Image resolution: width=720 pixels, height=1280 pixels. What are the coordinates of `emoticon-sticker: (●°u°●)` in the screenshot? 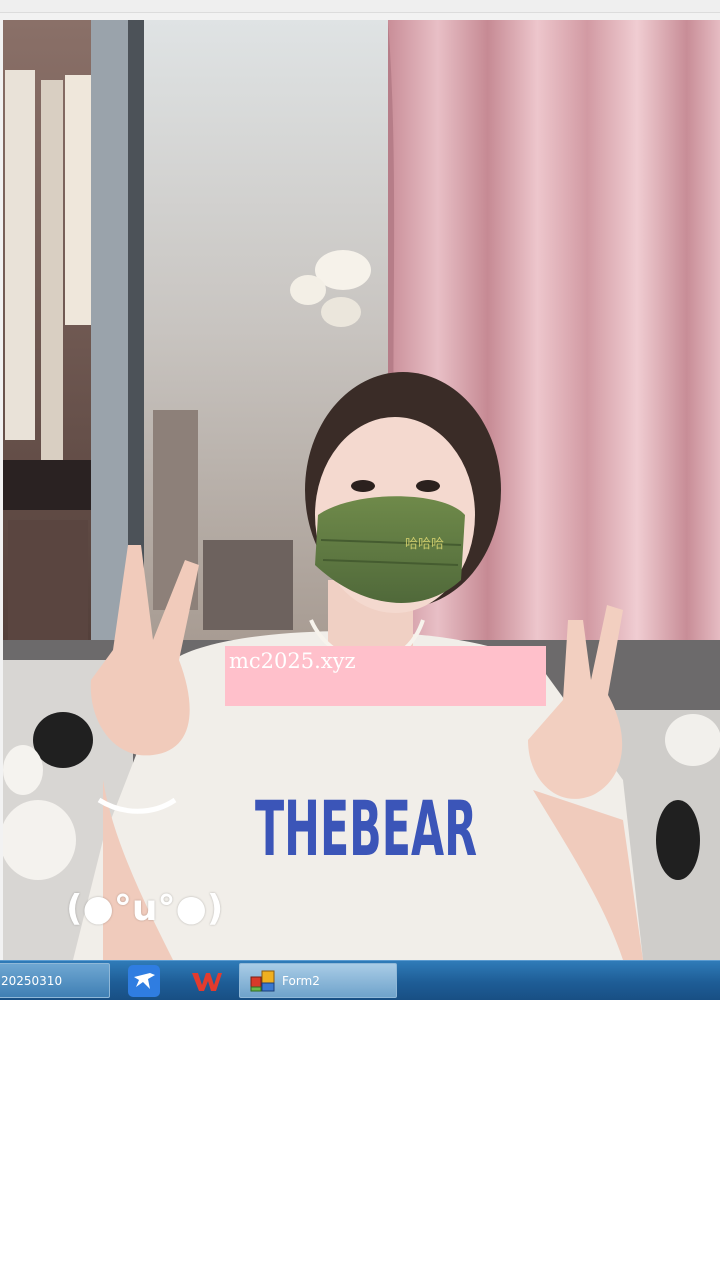 It's located at (145, 908).